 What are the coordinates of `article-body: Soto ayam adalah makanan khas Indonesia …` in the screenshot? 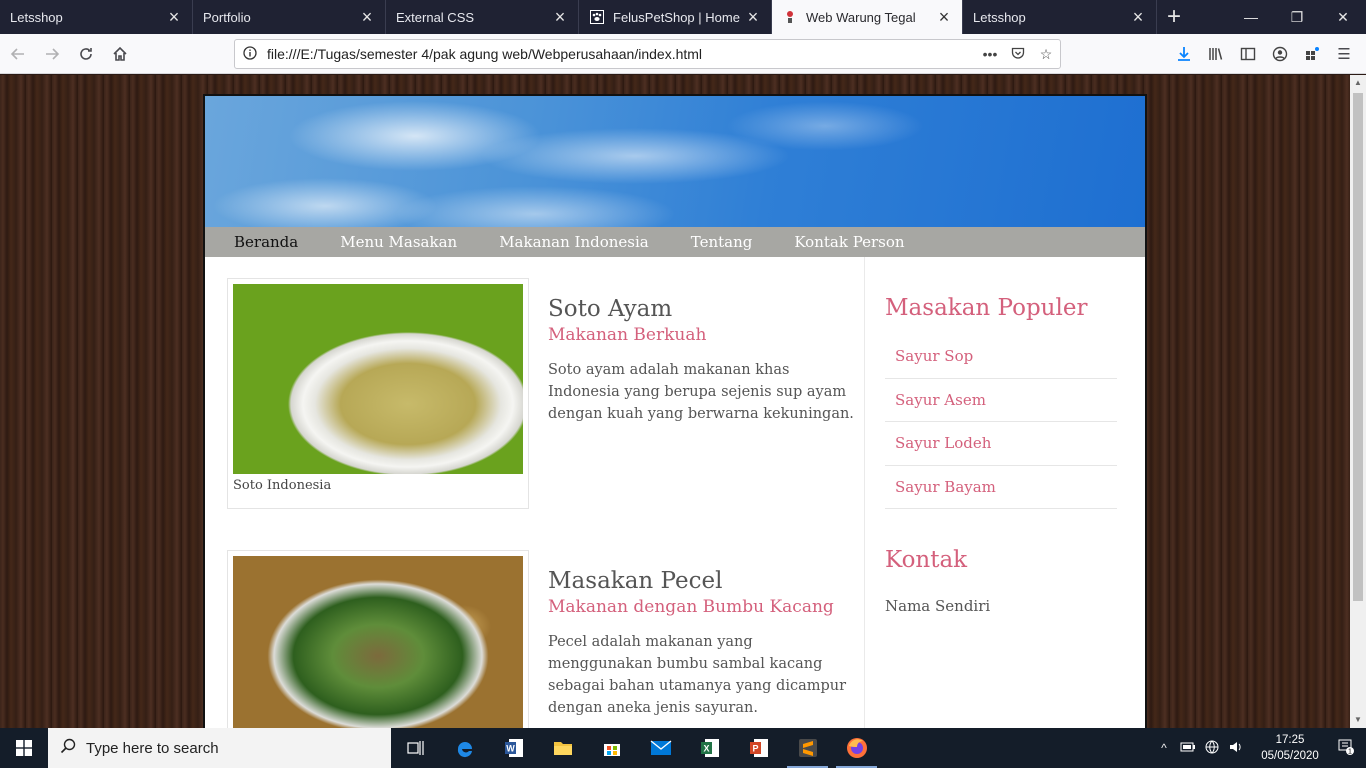 It's located at (701, 392).